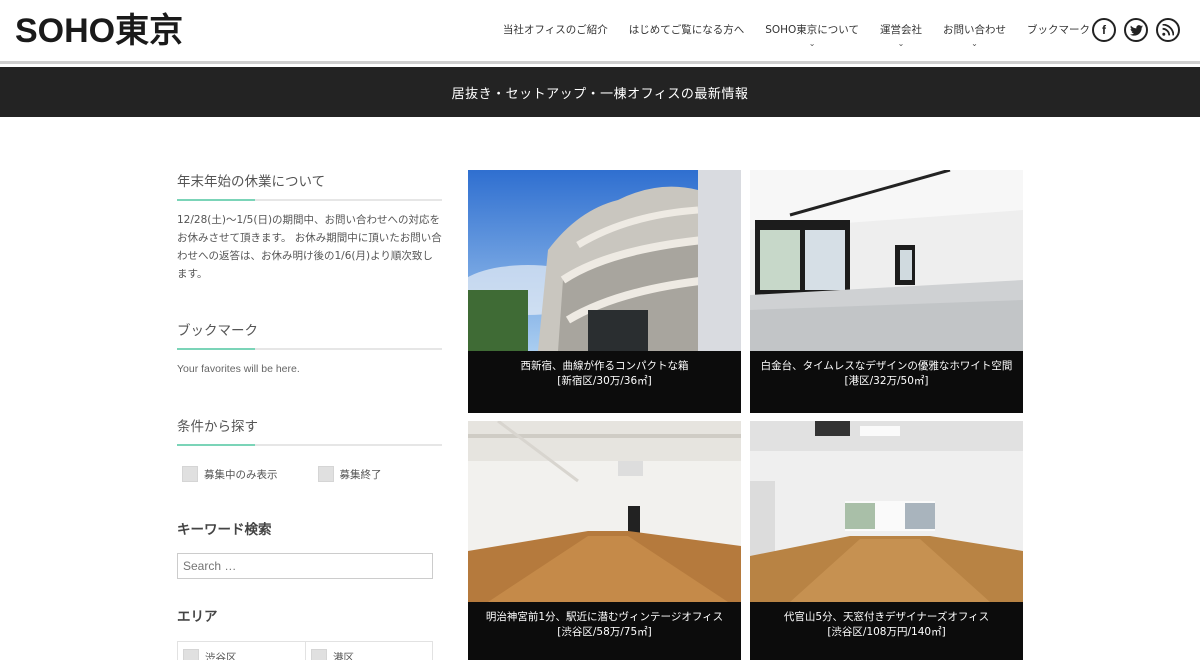 The image size is (1200, 660). I want to click on social-links: f, so click(1132, 30).